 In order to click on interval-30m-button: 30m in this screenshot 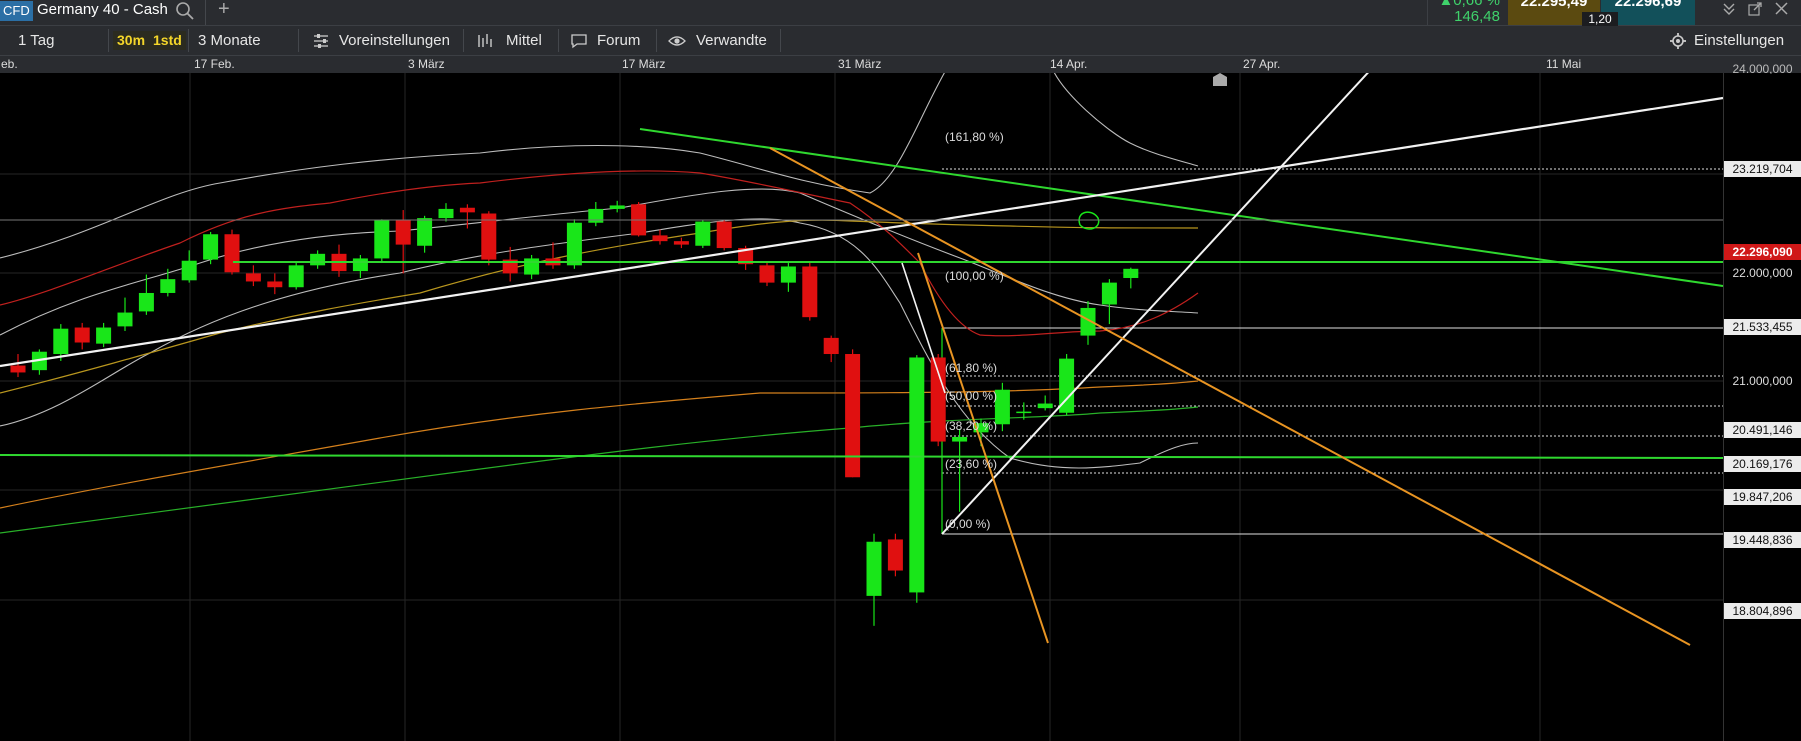, I will do `click(131, 40)`.